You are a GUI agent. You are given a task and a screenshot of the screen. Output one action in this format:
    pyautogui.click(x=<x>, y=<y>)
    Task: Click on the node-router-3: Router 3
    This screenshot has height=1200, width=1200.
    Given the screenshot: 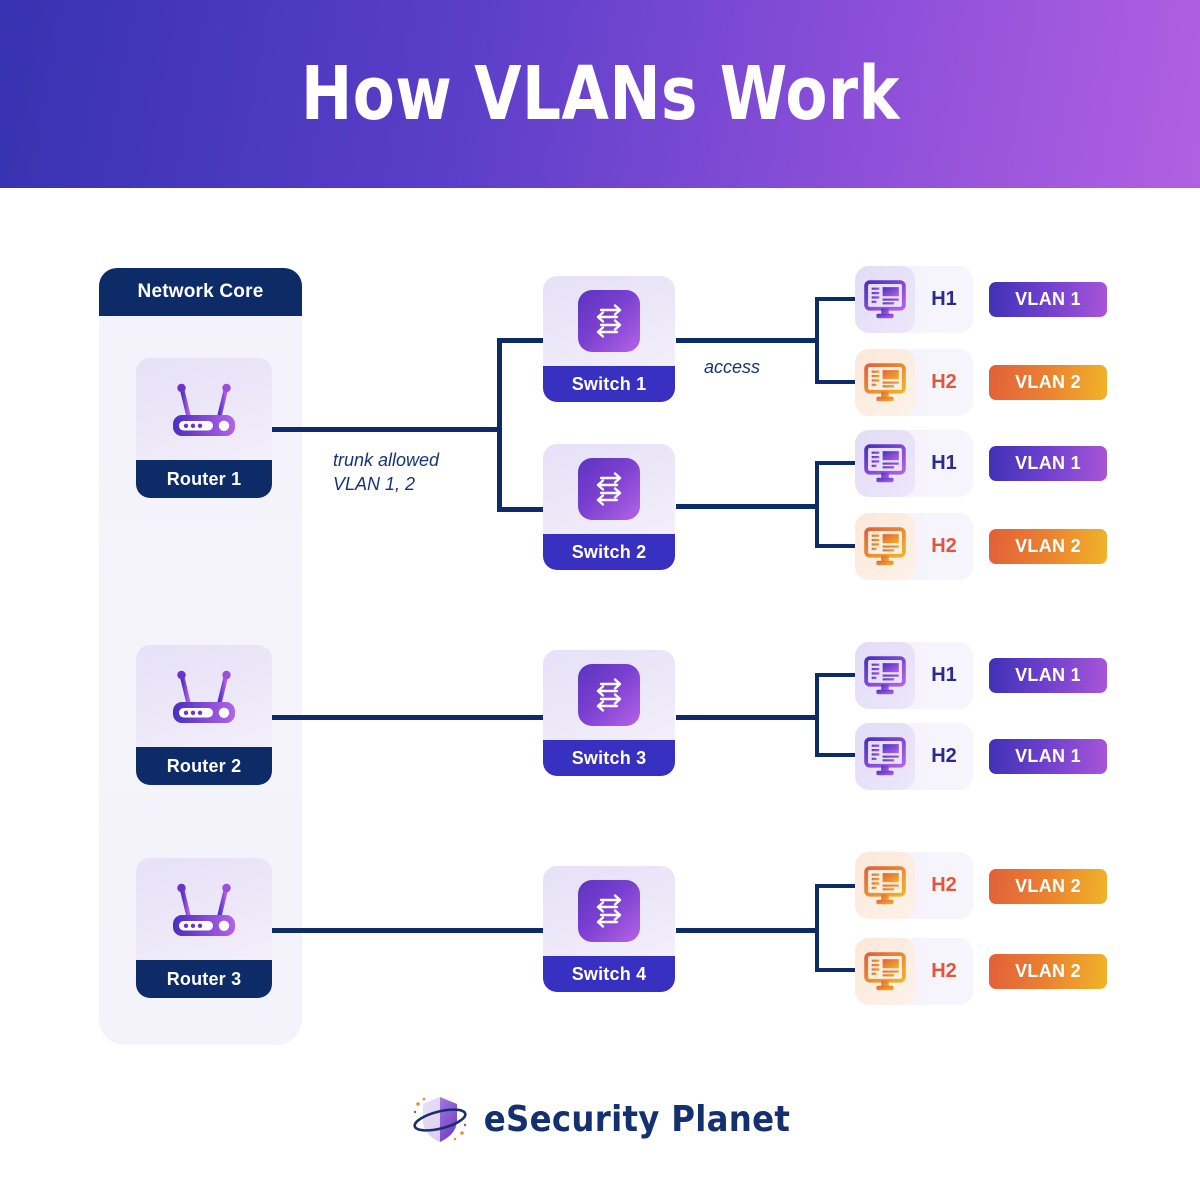 What is the action you would take?
    pyautogui.click(x=204, y=928)
    